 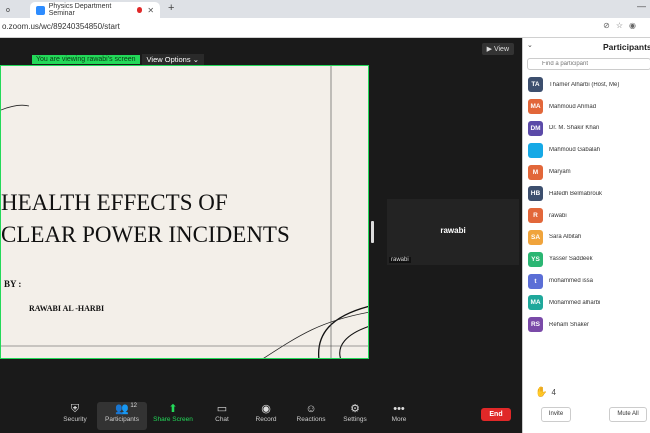 I want to click on record-label: Record, so click(x=266, y=419).